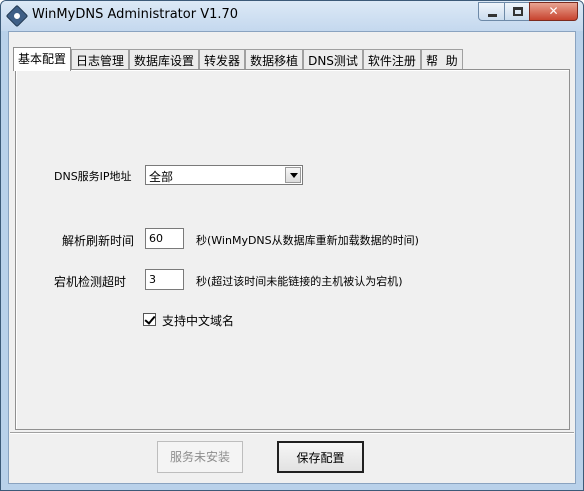 This screenshot has height=491, width=584. What do you see at coordinates (93, 176) in the screenshot?
I see `dns-ip-label: DNS服务IP地址` at bounding box center [93, 176].